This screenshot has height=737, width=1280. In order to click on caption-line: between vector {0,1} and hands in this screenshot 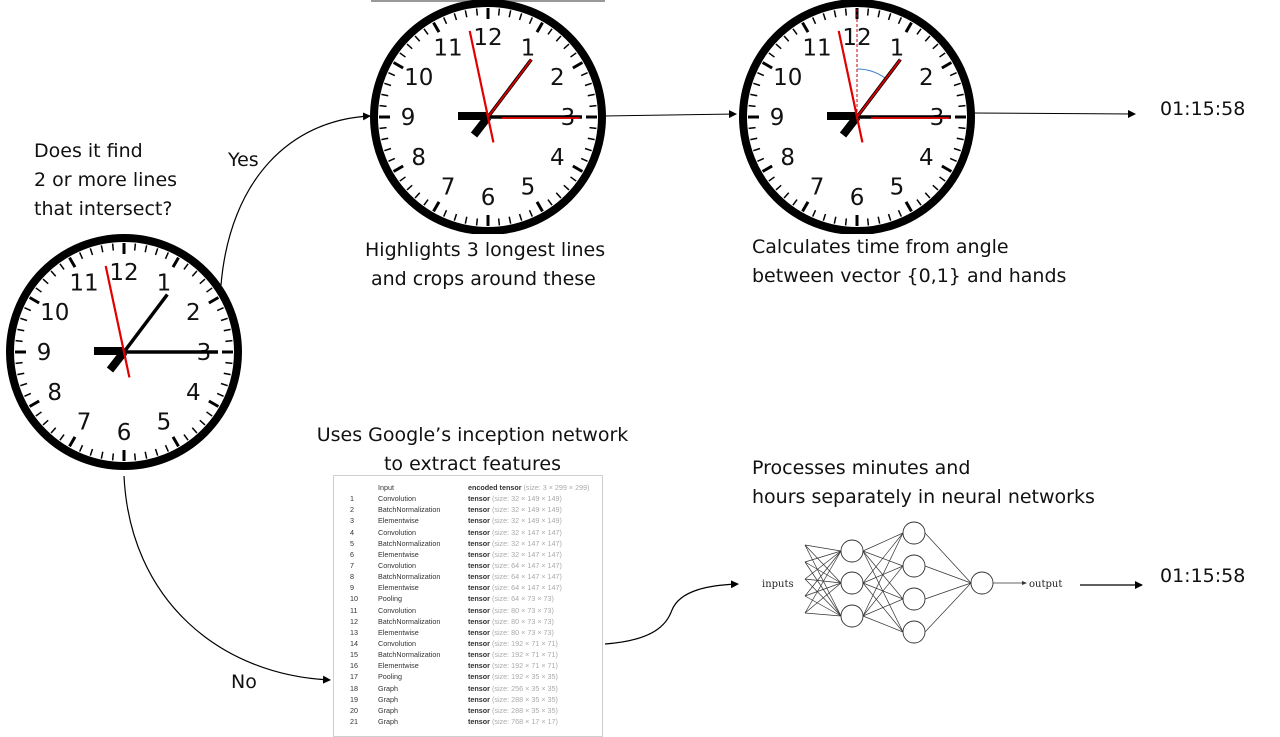, I will do `click(909, 276)`.